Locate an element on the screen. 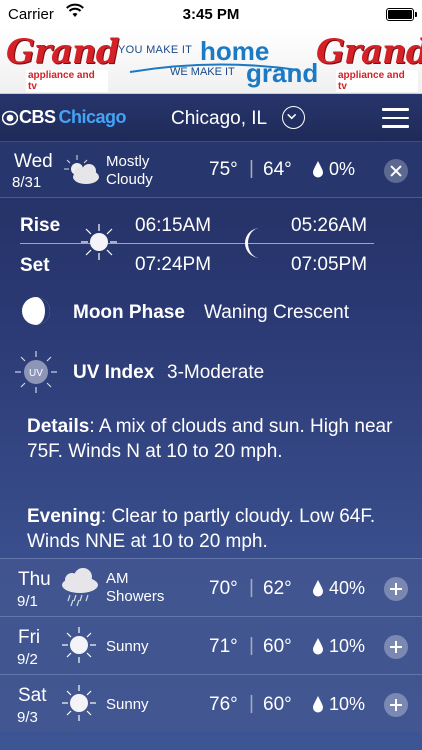  day-date: 9/2 is located at coordinates (27, 659).